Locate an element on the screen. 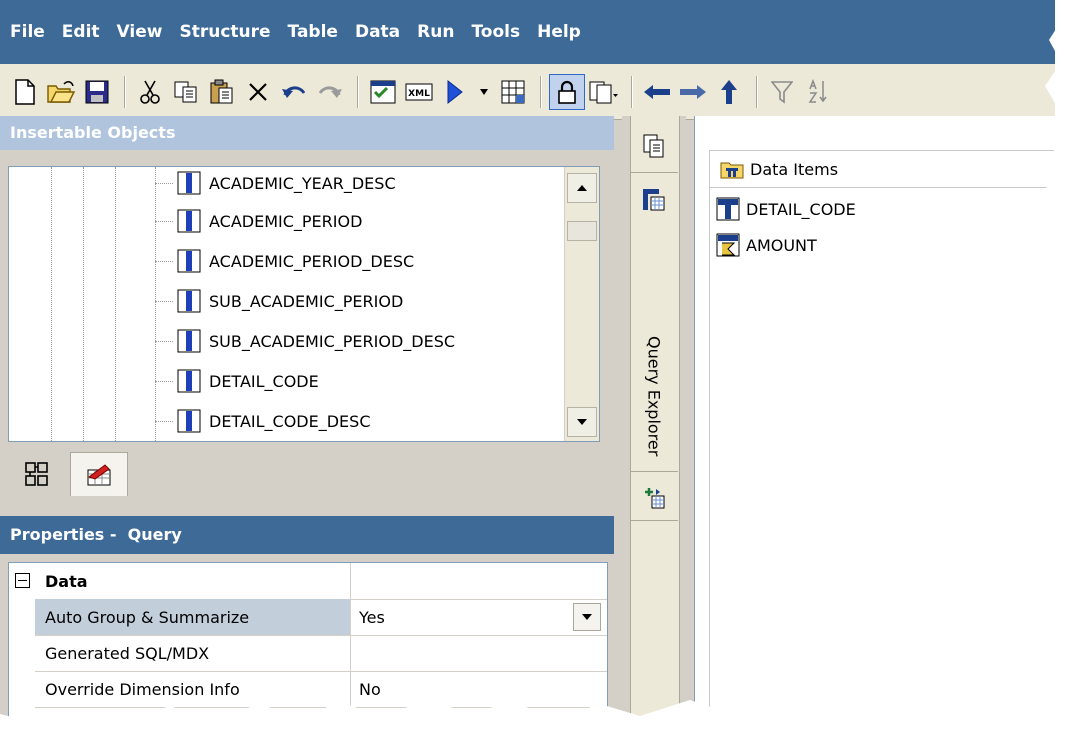  toolbox-tab-icon is located at coordinates (99, 474).